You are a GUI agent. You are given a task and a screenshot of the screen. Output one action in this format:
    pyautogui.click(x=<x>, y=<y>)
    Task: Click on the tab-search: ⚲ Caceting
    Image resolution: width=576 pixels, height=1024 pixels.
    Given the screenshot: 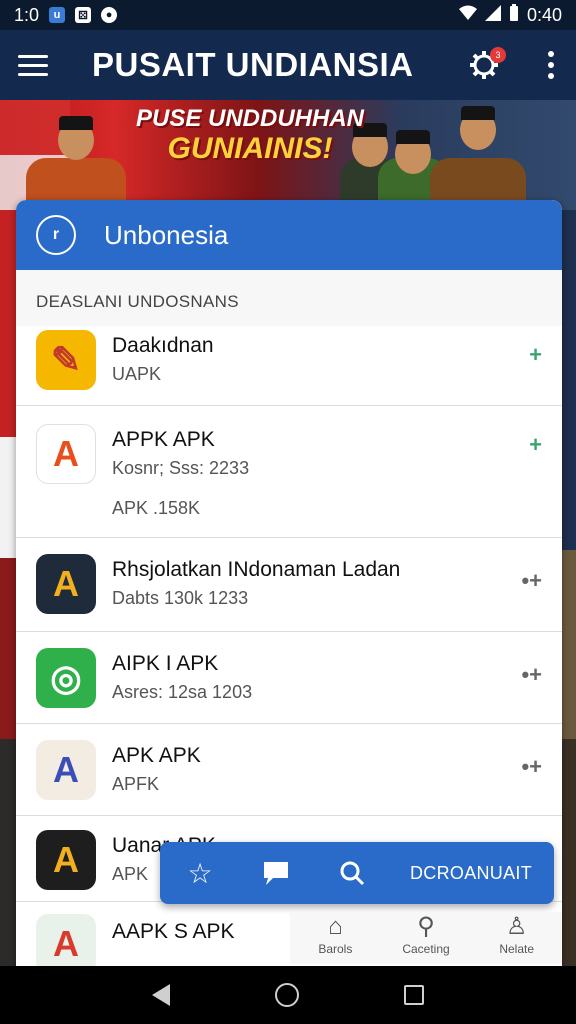 What is the action you would take?
    pyautogui.click(x=426, y=938)
    